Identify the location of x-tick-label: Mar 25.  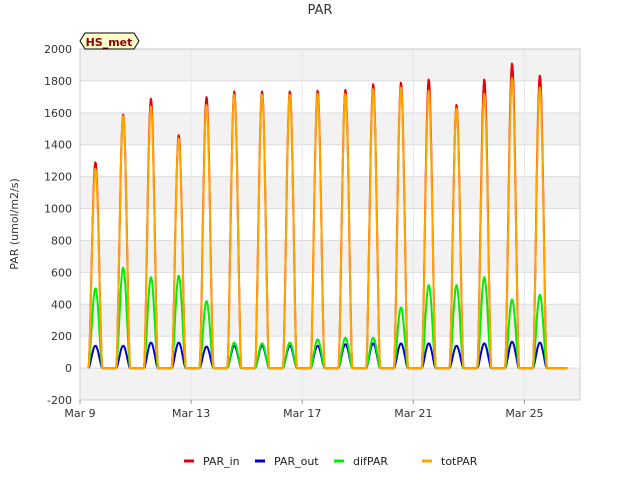
(524, 413).